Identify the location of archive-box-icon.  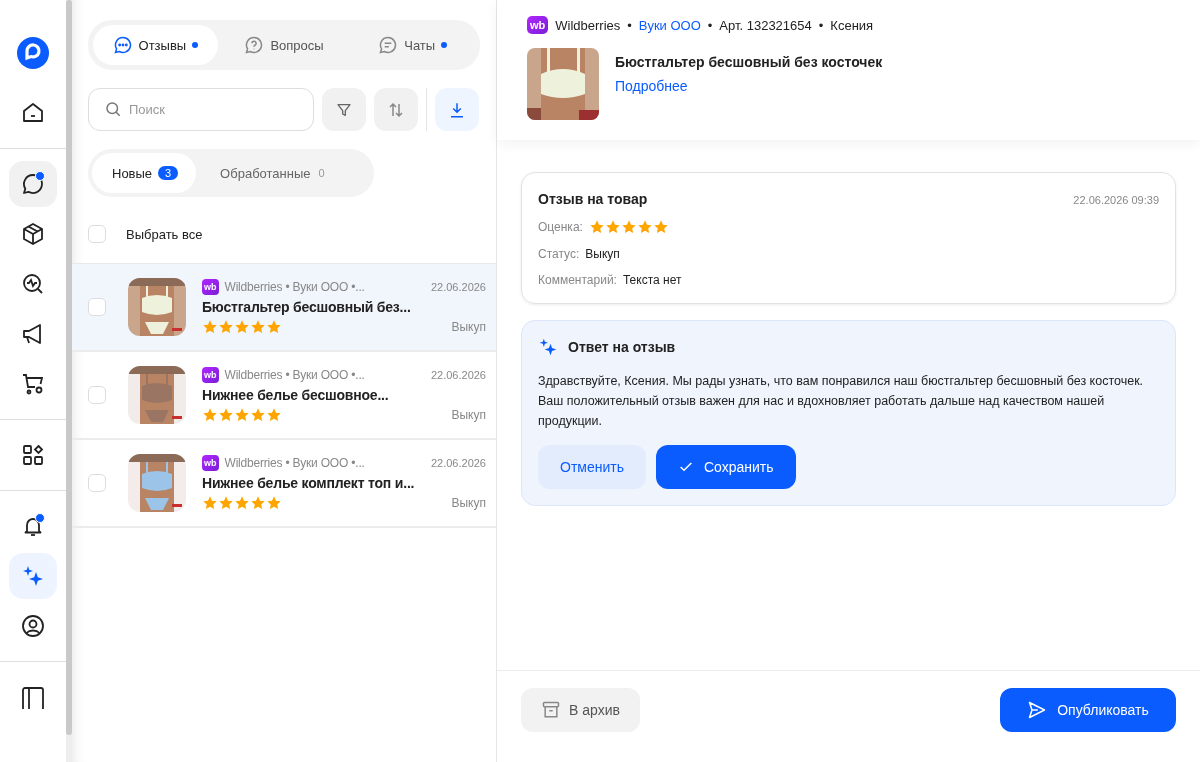
(551, 710).